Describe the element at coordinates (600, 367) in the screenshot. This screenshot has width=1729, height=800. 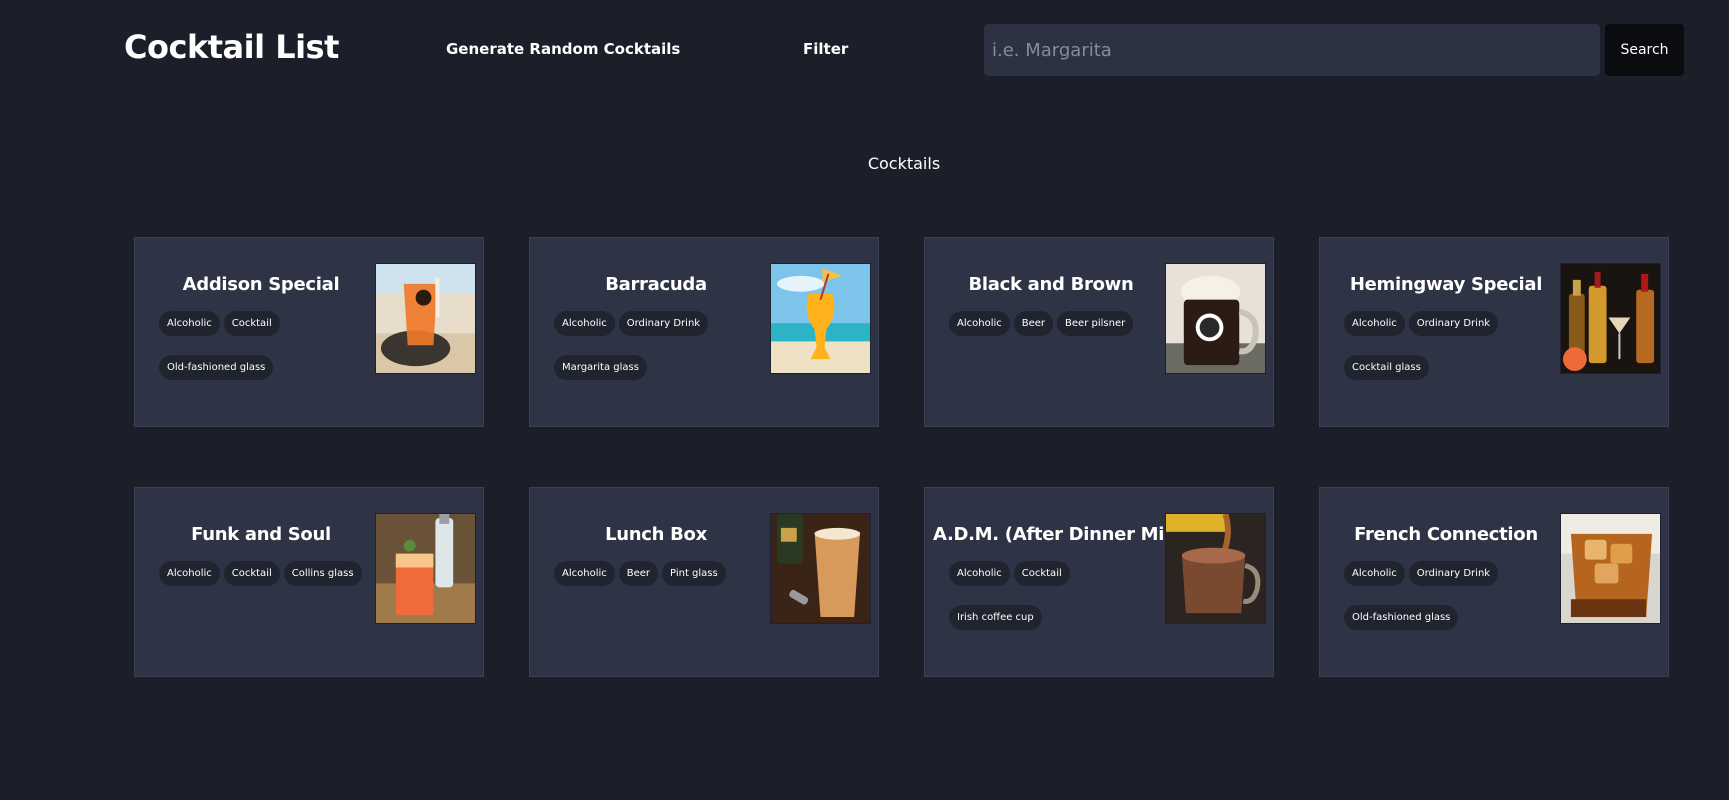
I see `tag-glass: Margarita glass` at that location.